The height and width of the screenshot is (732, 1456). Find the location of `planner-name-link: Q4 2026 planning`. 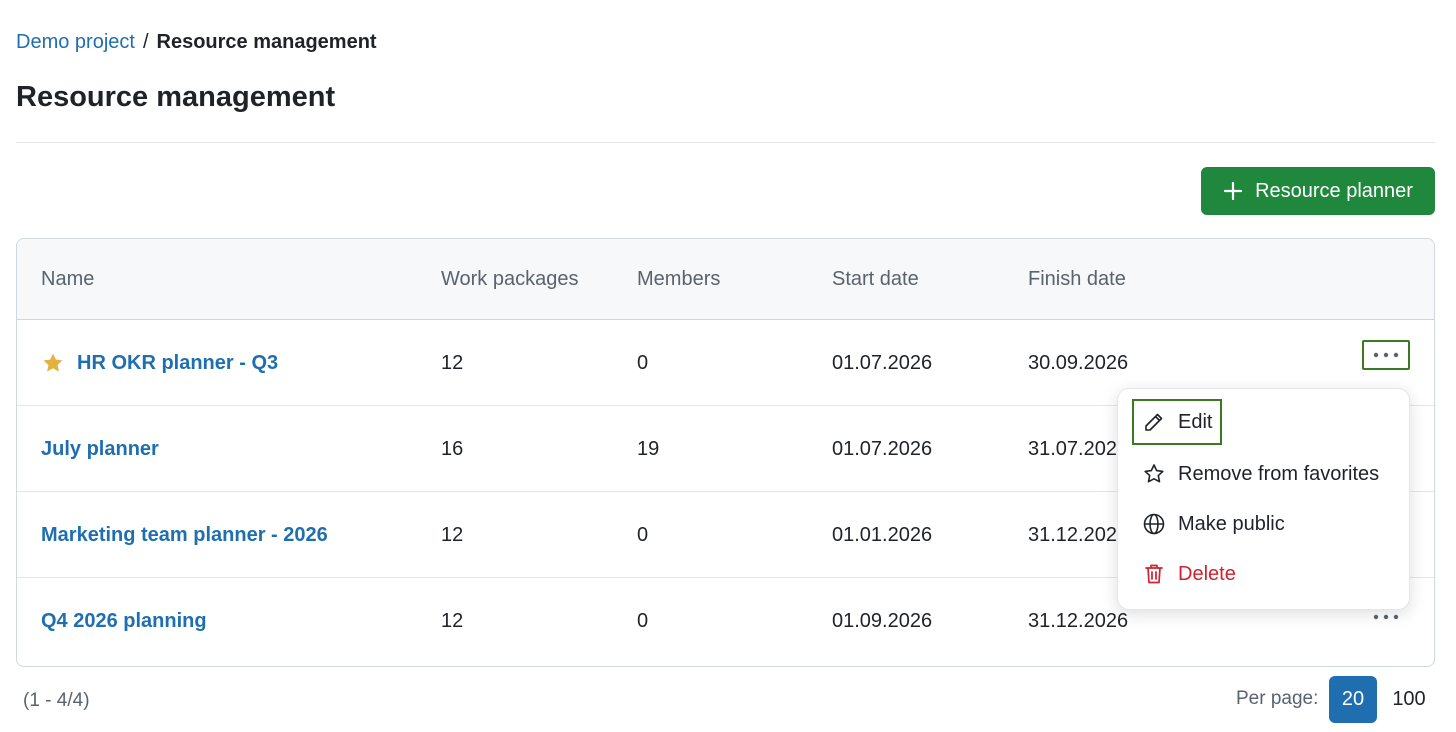

planner-name-link: Q4 2026 planning is located at coordinates (124, 621).